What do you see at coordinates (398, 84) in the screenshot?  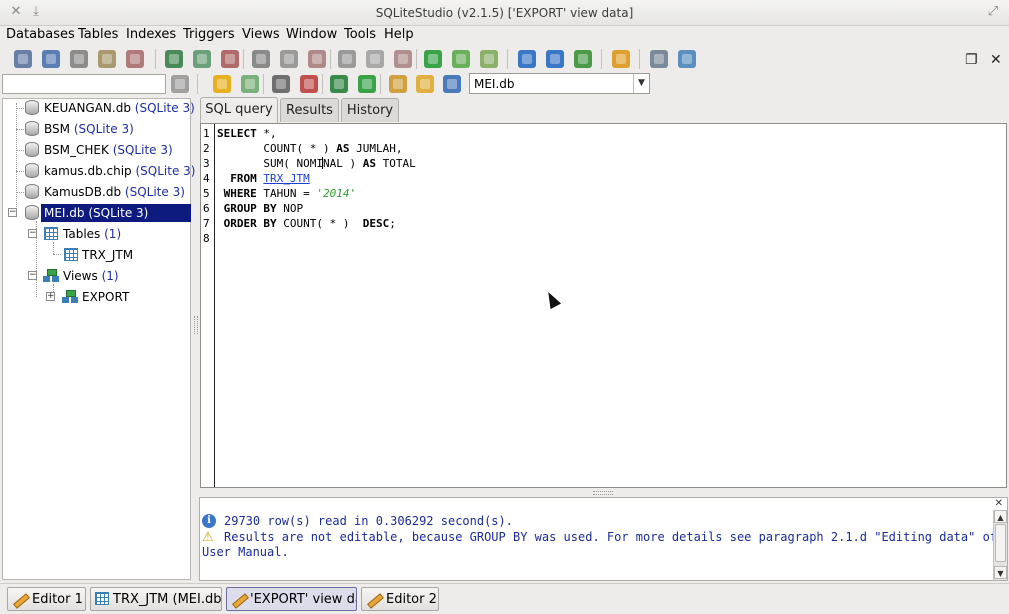 I see `new-sql-icon` at bounding box center [398, 84].